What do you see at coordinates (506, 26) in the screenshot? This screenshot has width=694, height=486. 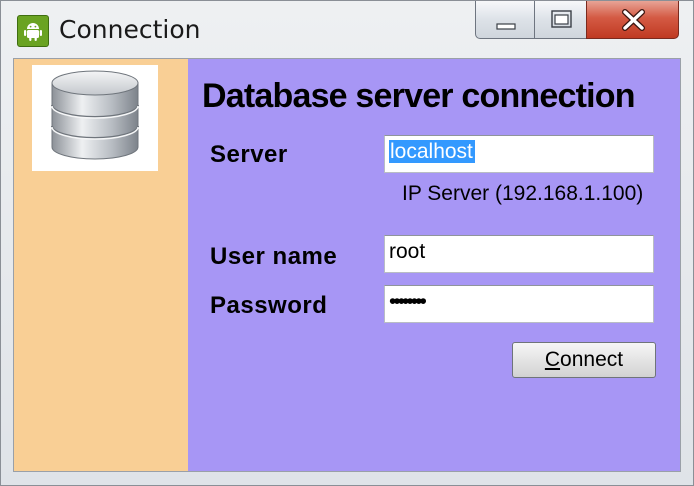 I see `minimize-icon` at bounding box center [506, 26].